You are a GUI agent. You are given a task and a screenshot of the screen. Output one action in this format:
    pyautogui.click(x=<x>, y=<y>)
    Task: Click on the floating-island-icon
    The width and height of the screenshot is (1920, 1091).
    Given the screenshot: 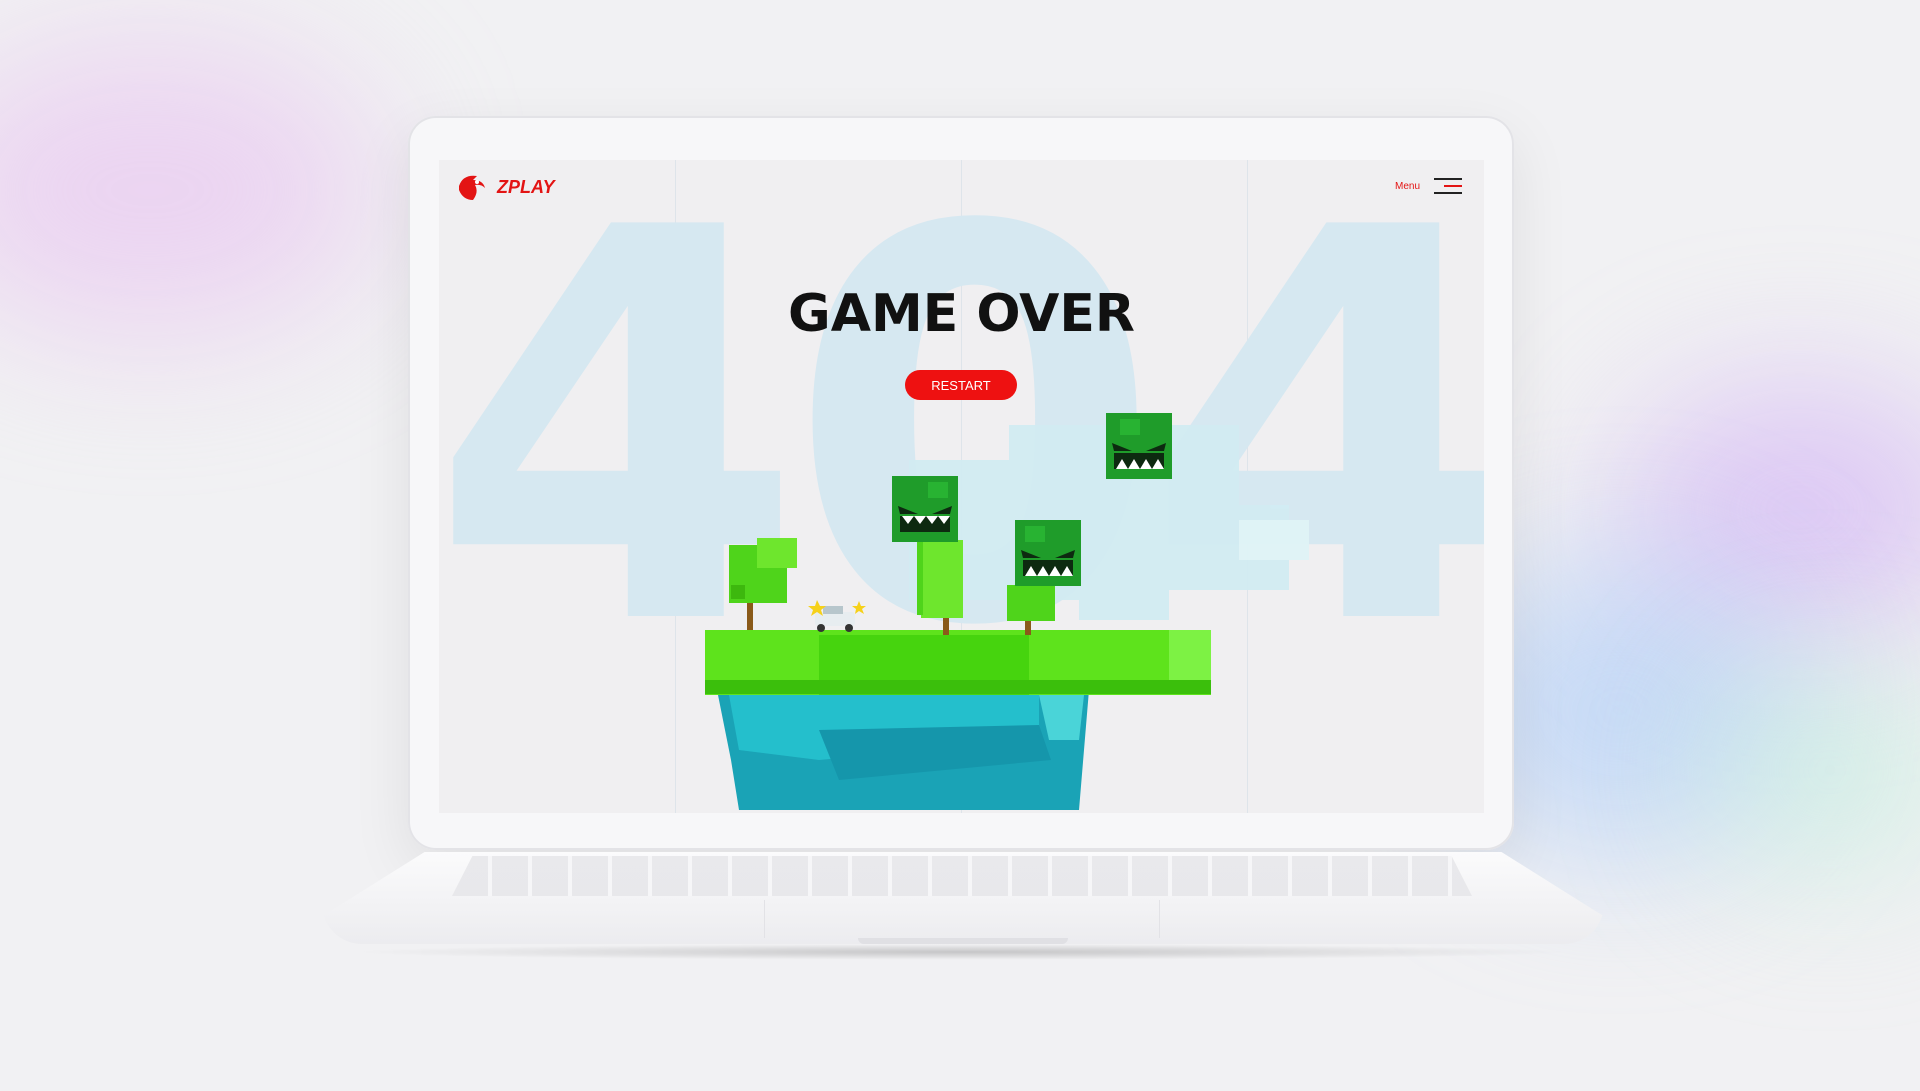 What is the action you would take?
    pyautogui.click(x=958, y=720)
    